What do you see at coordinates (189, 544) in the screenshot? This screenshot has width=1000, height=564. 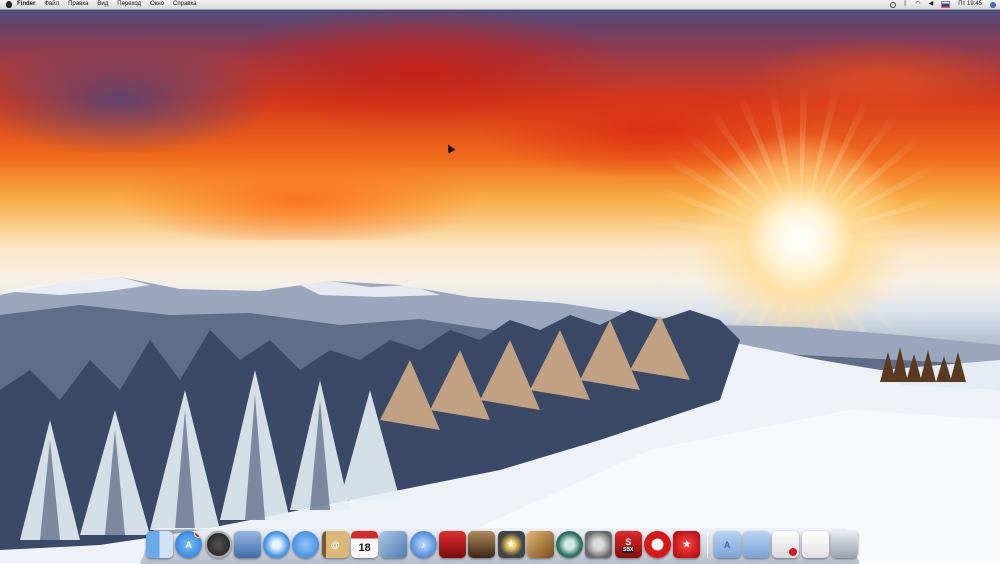 I see `app-store-icon: A4` at bounding box center [189, 544].